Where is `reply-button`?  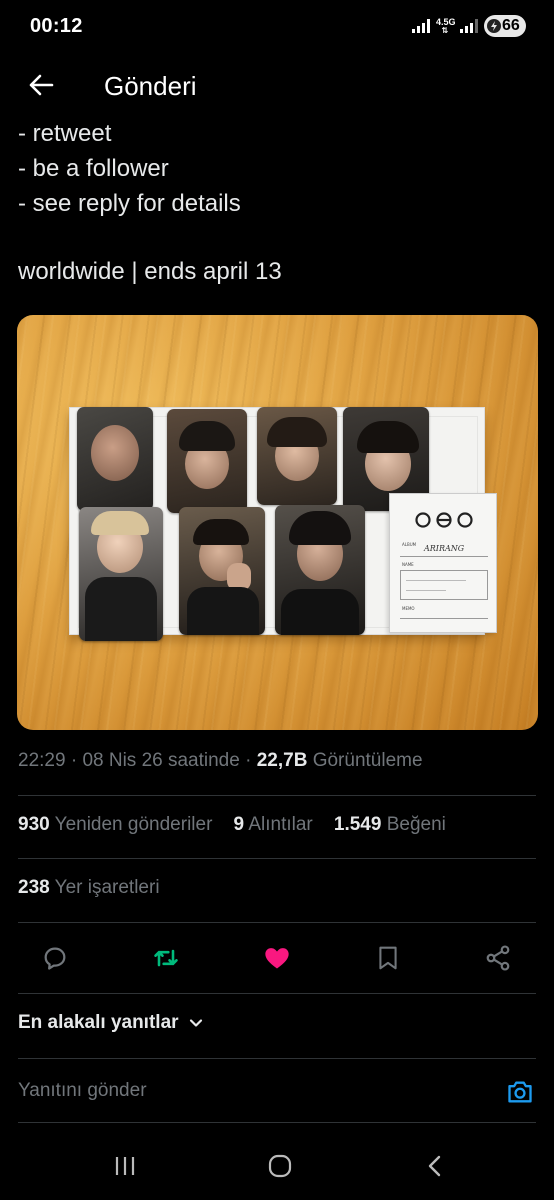 reply-button is located at coordinates (55, 958).